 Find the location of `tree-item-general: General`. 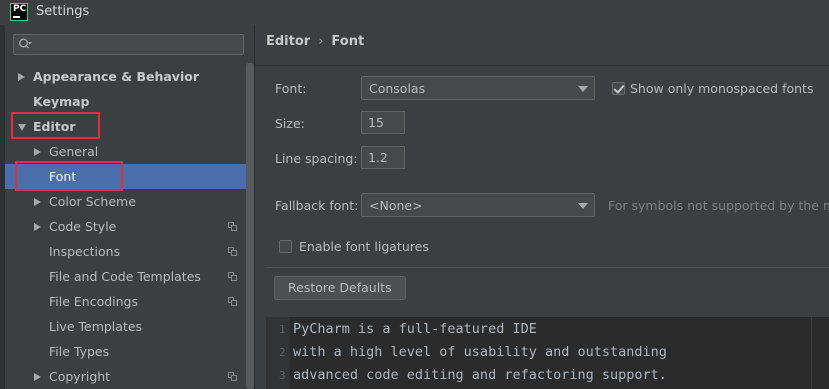

tree-item-general: General is located at coordinates (123, 151).